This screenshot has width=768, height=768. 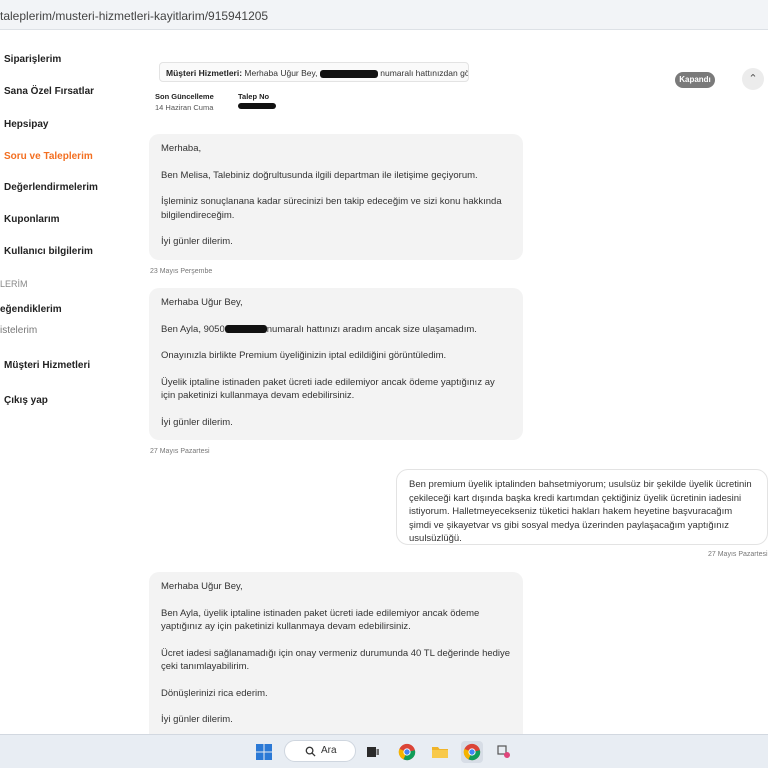 I want to click on file-explorer-icon, so click(x=440, y=752).